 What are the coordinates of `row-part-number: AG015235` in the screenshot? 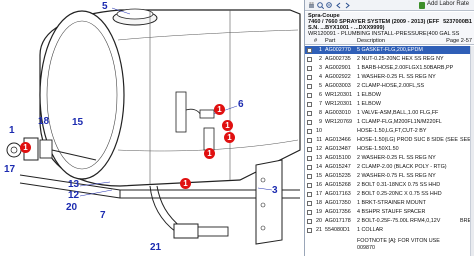 It's located at (340, 176).